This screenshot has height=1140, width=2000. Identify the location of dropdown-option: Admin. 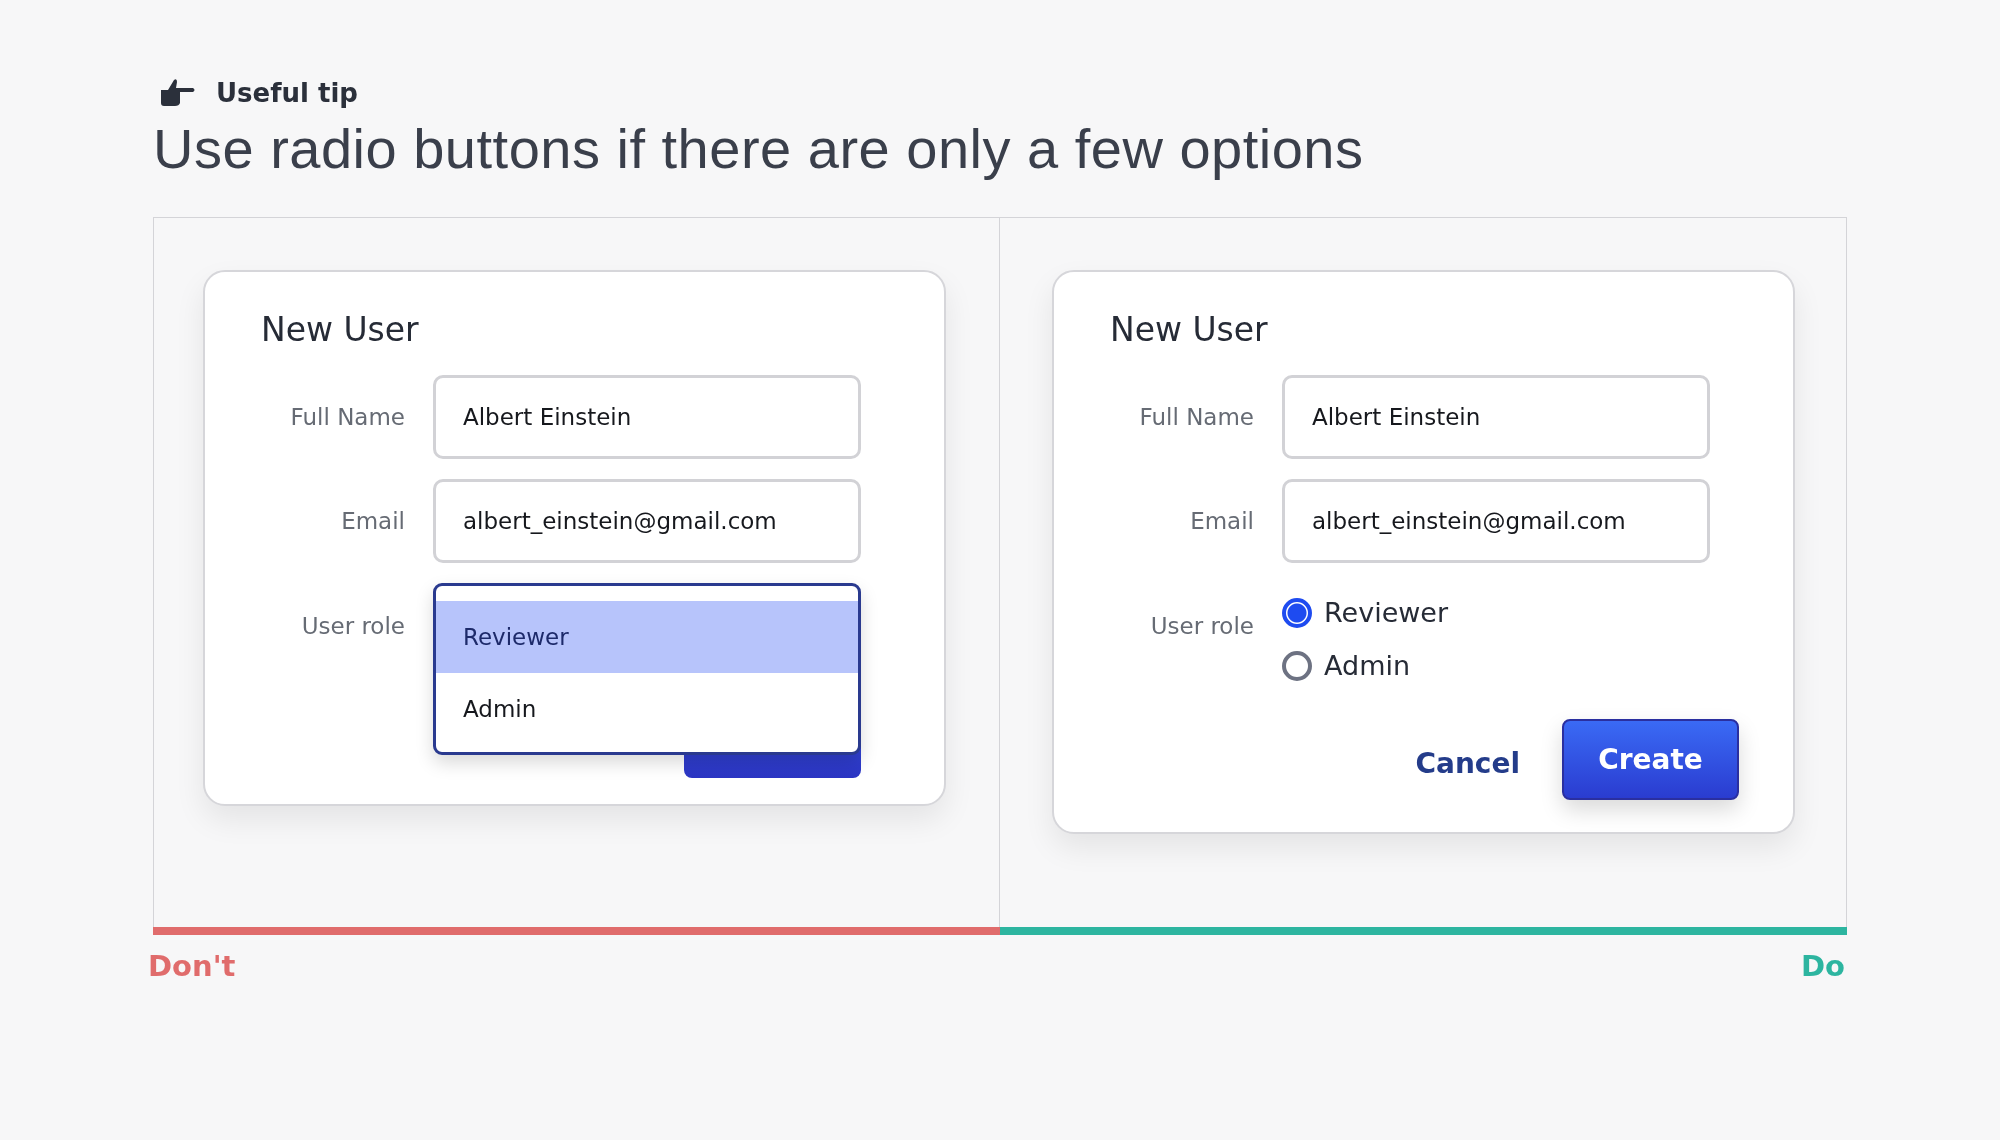
(647, 709).